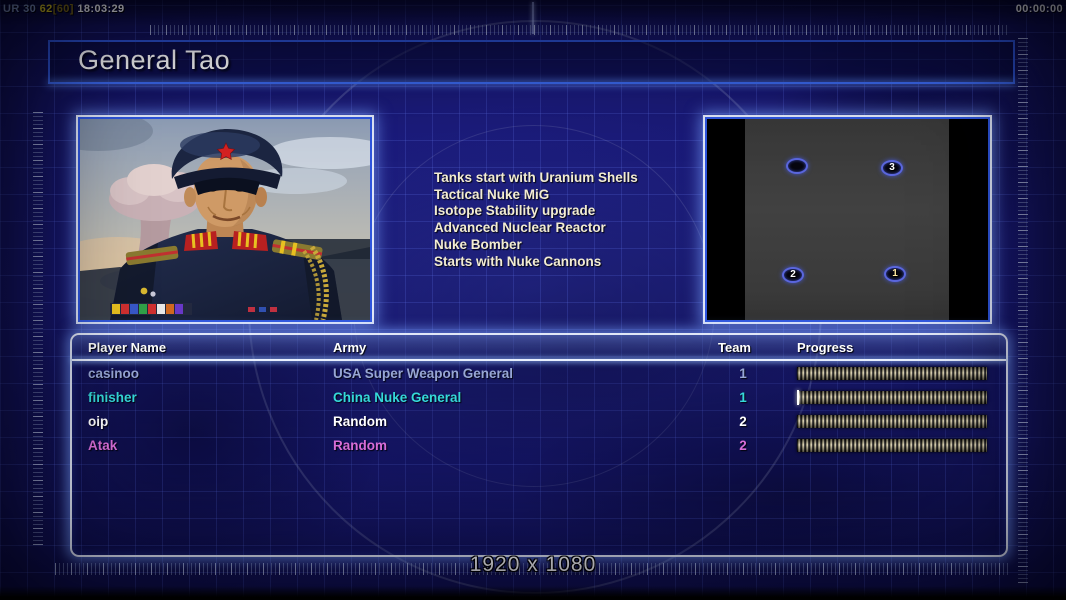 This screenshot has height=600, width=1066. I want to click on start-position-marker, so click(797, 166).